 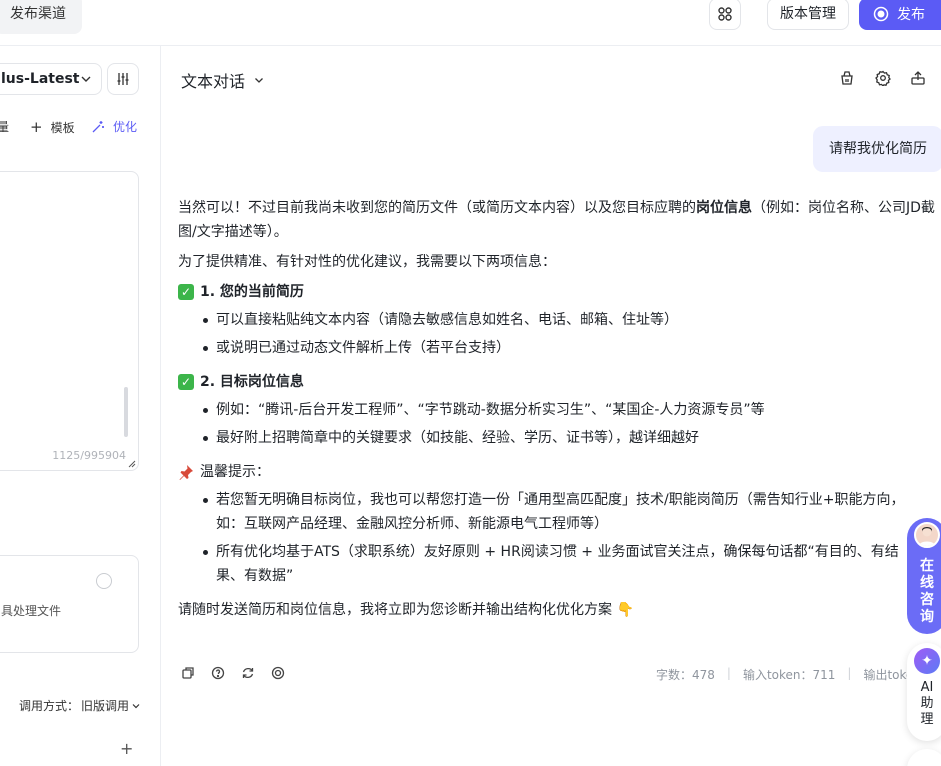 I want to click on version-management-button: 版本管理, so click(x=808, y=15).